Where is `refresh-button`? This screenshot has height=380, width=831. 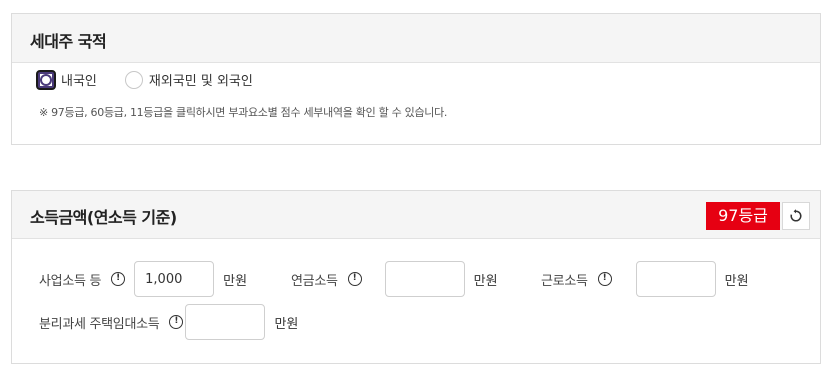
refresh-button is located at coordinates (796, 216).